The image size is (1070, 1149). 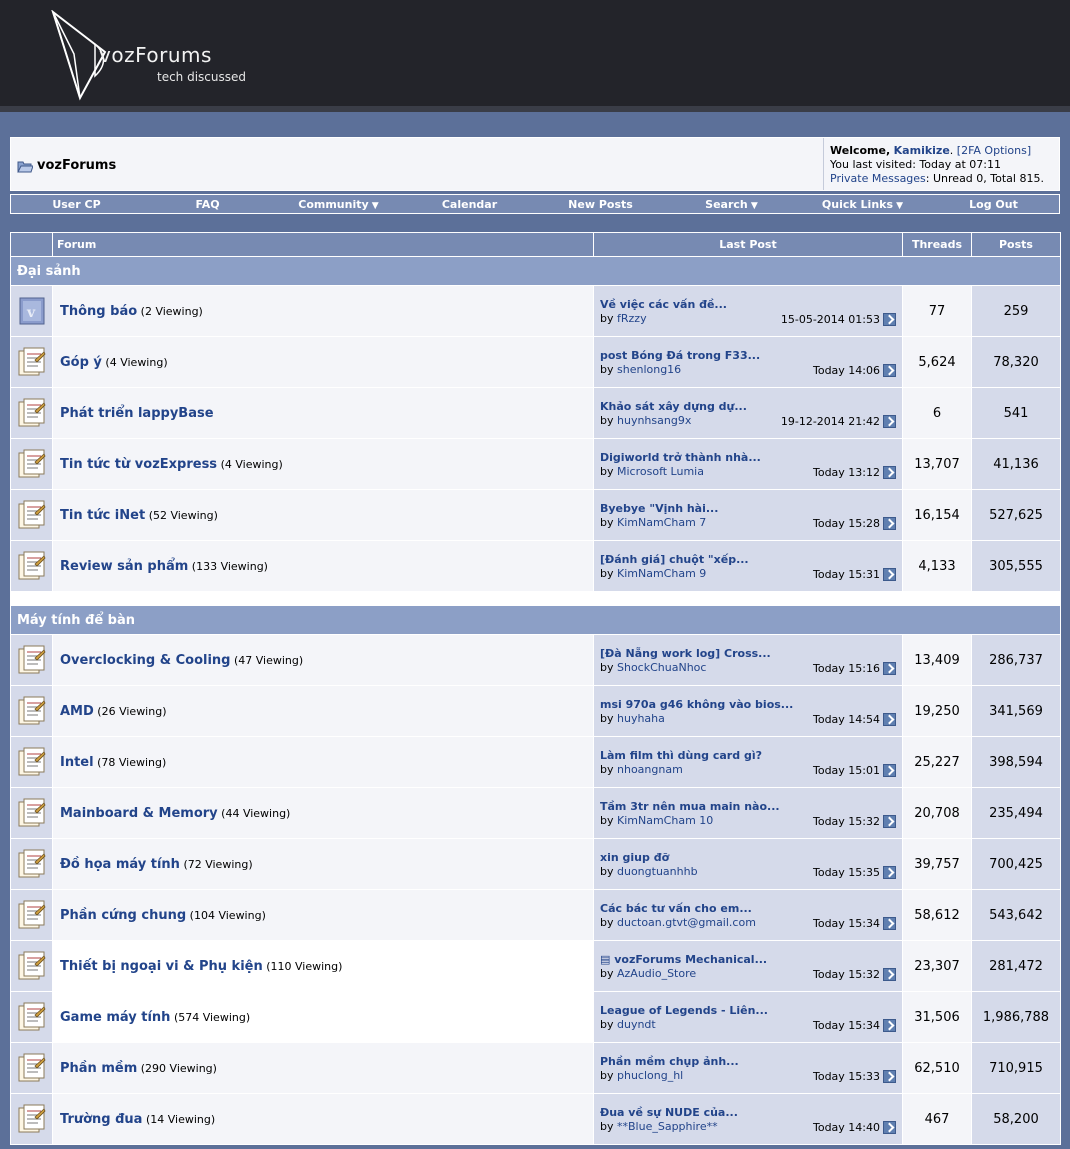 I want to click on menu-item-search: Search ▼, so click(x=731, y=204).